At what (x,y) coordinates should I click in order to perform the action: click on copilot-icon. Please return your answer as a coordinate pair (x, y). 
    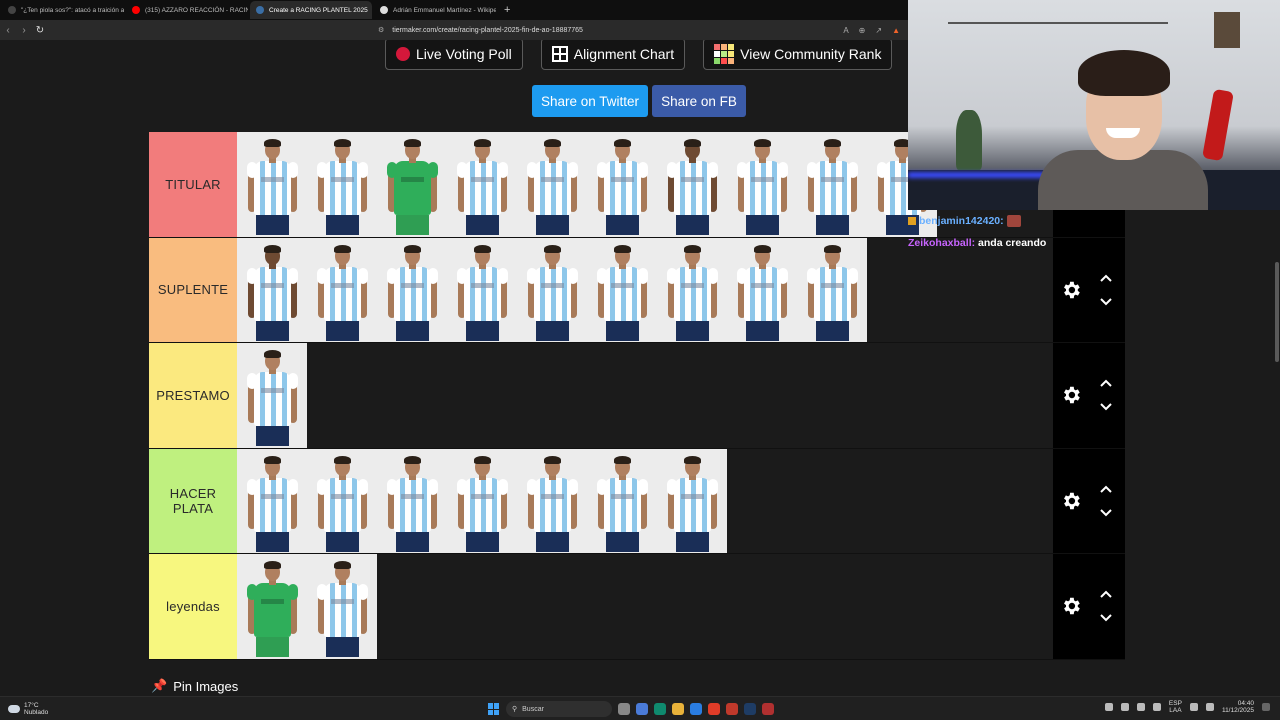
    Looking at the image, I should click on (642, 709).